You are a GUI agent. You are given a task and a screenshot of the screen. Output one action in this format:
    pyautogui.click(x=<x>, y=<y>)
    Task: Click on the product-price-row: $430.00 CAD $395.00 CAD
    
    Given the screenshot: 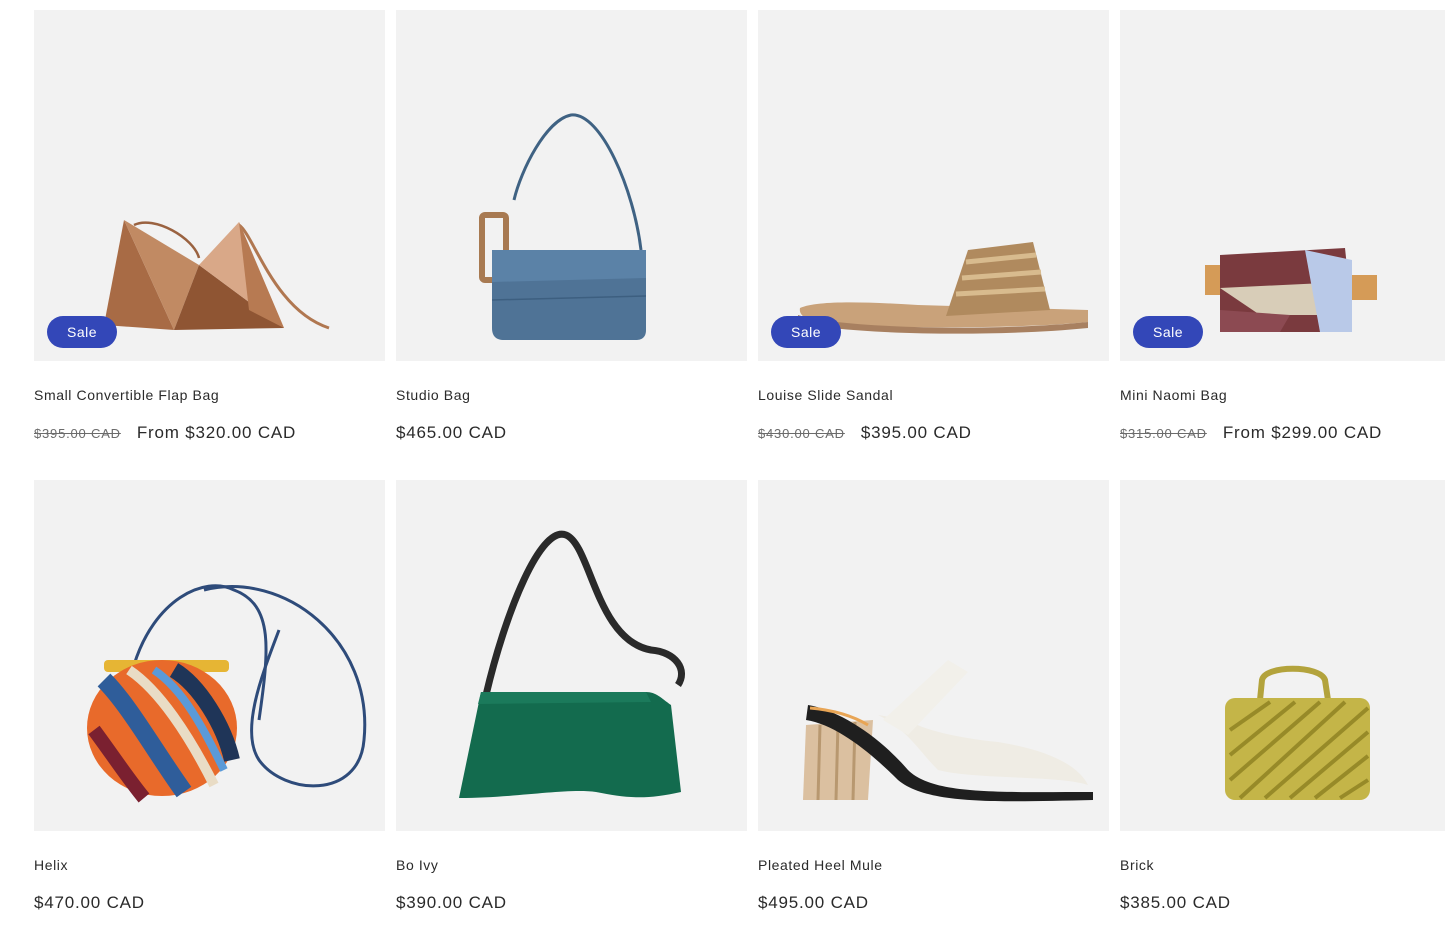 What is the action you would take?
    pyautogui.click(x=933, y=433)
    